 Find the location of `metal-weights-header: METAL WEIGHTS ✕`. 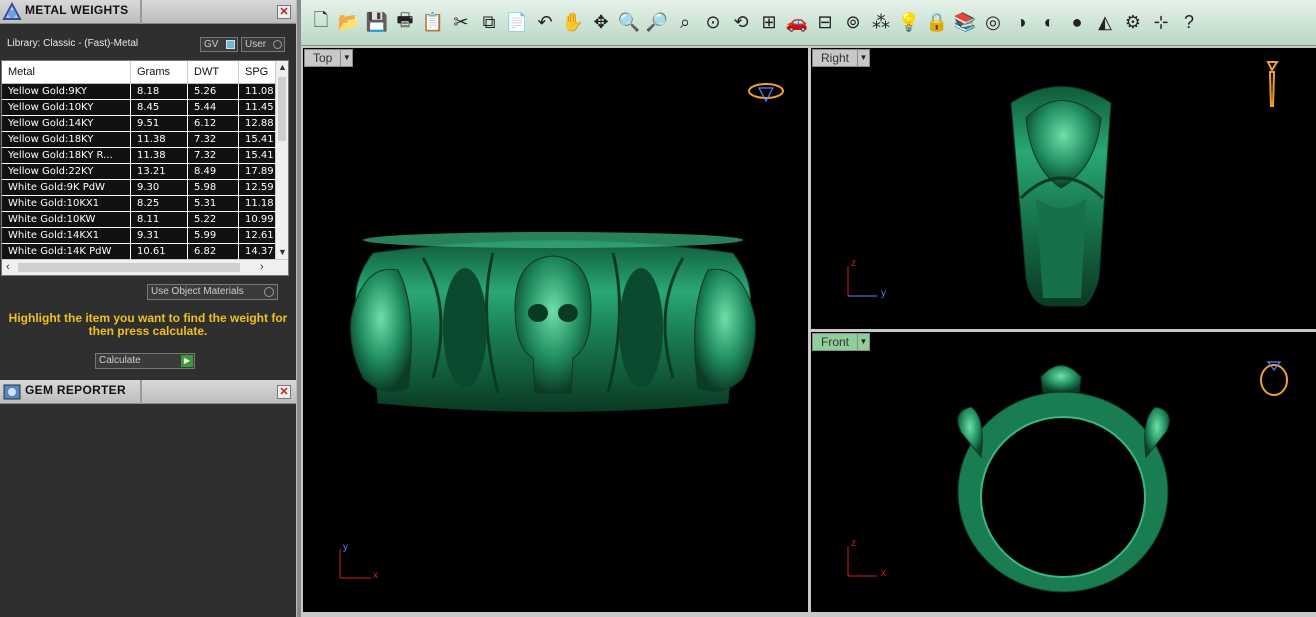

metal-weights-header: METAL WEIGHTS ✕ is located at coordinates (148, 12).